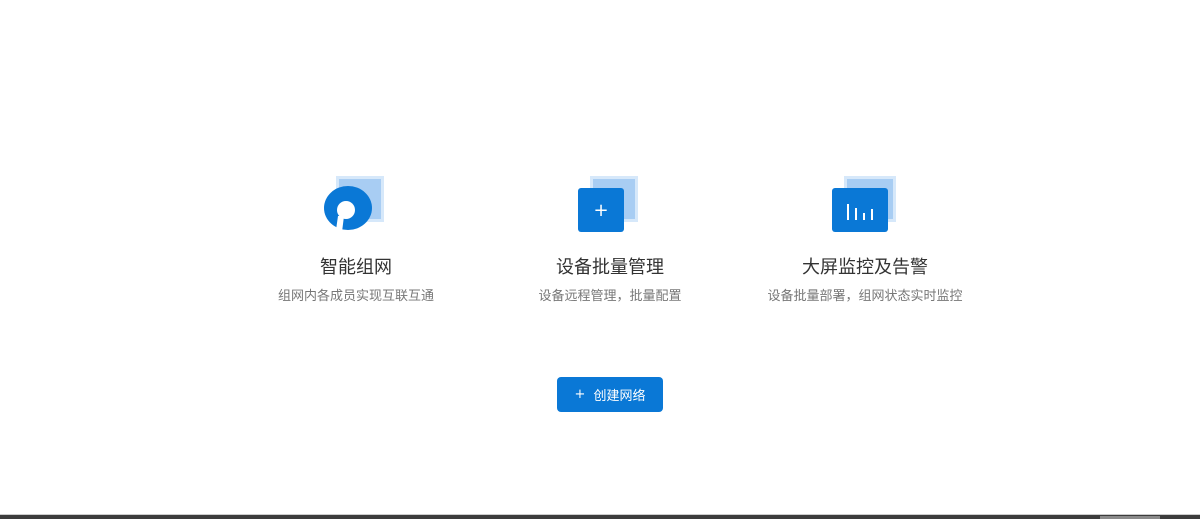  What do you see at coordinates (600, 516) in the screenshot?
I see `horizontal-scrollbar` at bounding box center [600, 516].